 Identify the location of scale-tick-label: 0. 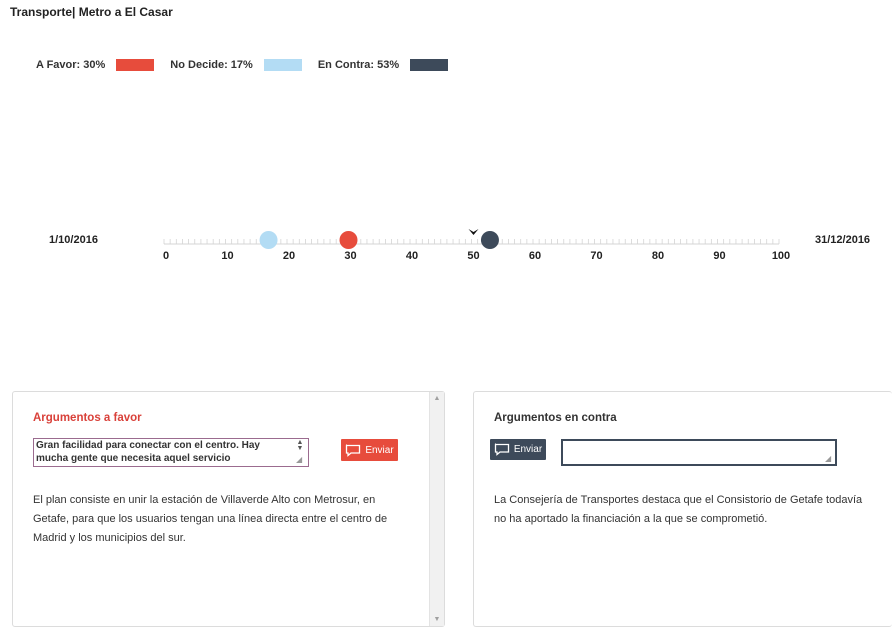
(166, 256).